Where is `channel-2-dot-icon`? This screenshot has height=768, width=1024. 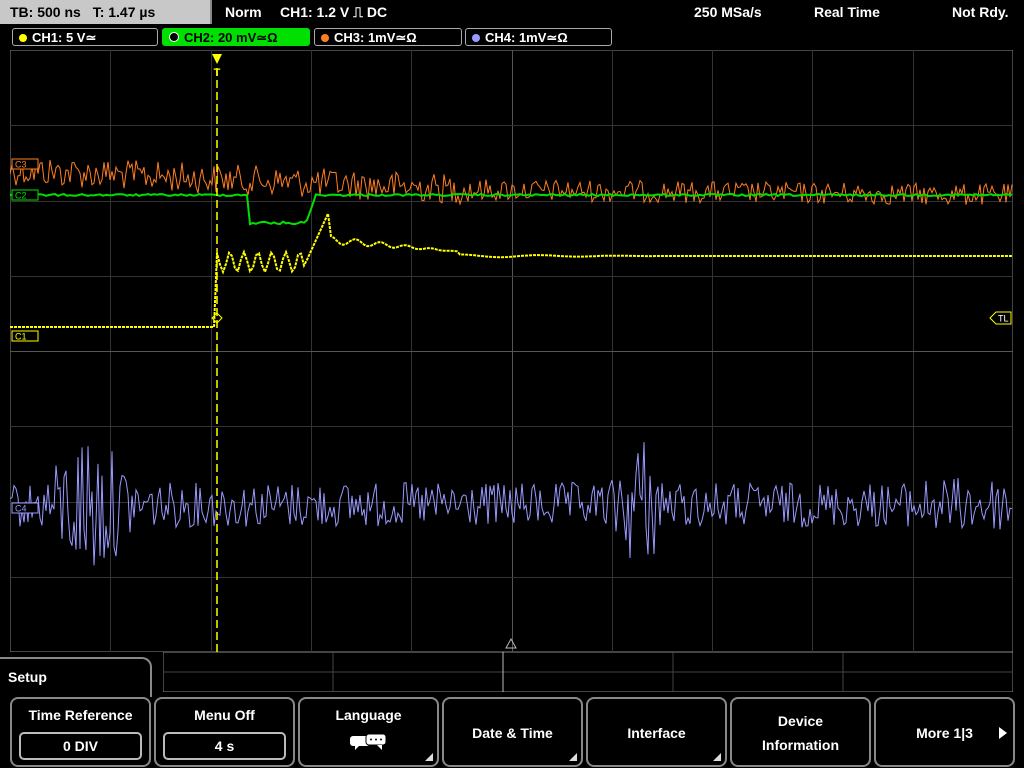 channel-2-dot-icon is located at coordinates (174, 37).